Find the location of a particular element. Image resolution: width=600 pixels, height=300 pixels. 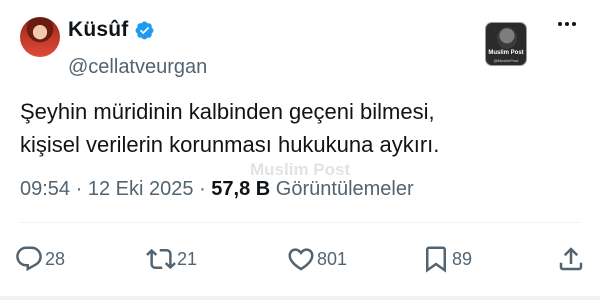

muslim-post-badge: Muslim Post @MuslimPost is located at coordinates (506, 44).